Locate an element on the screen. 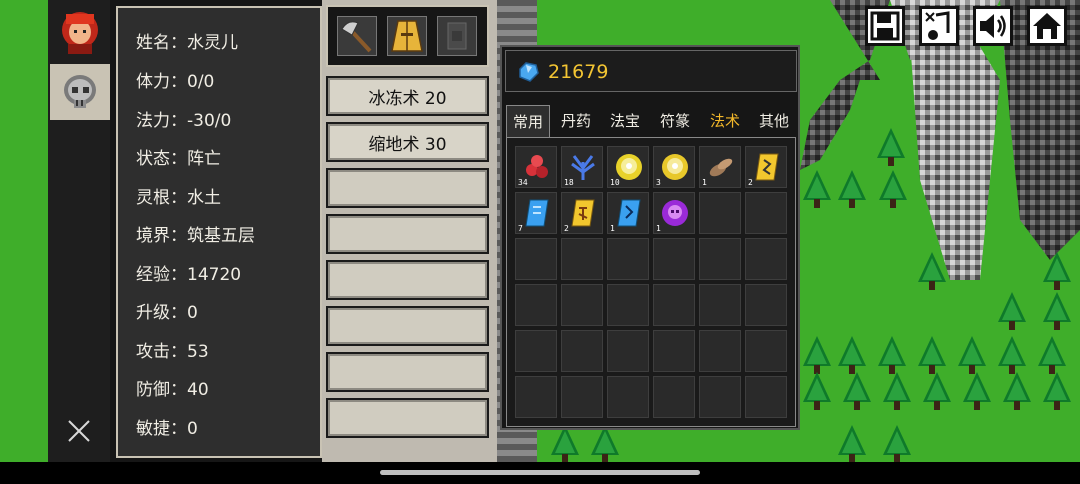 The width and height of the screenshot is (1080, 484). stat-defense: 防御：40 is located at coordinates (172, 390).